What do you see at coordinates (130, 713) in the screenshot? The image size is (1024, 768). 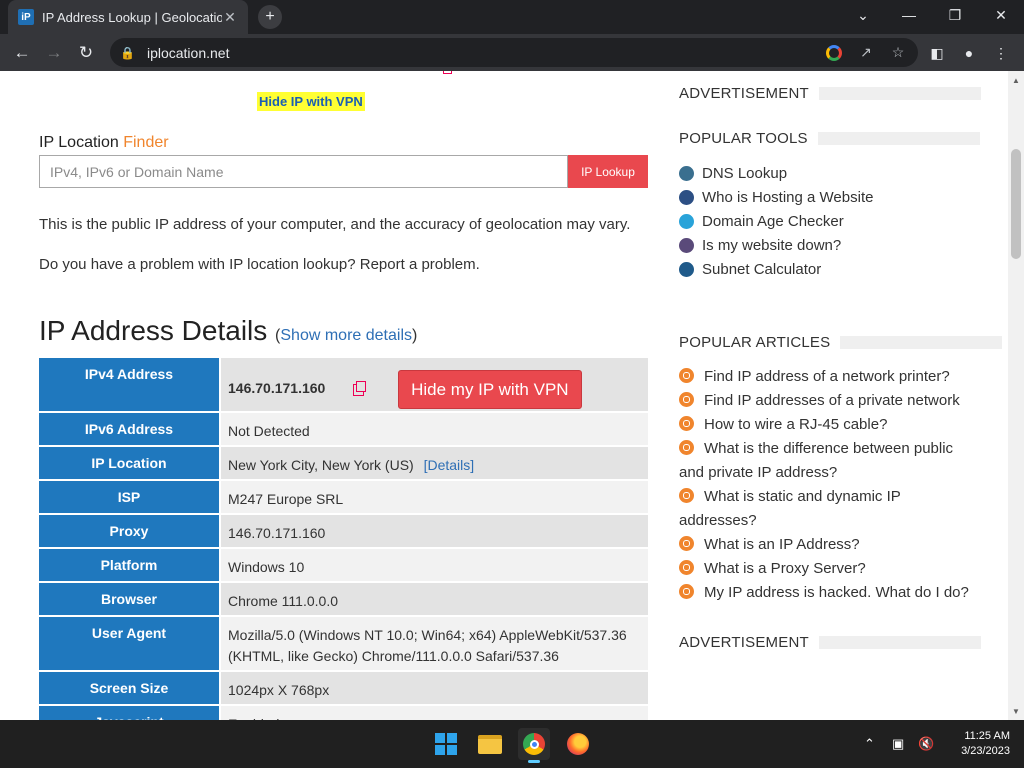 I see `row-label-javascript: Javascript` at bounding box center [130, 713].